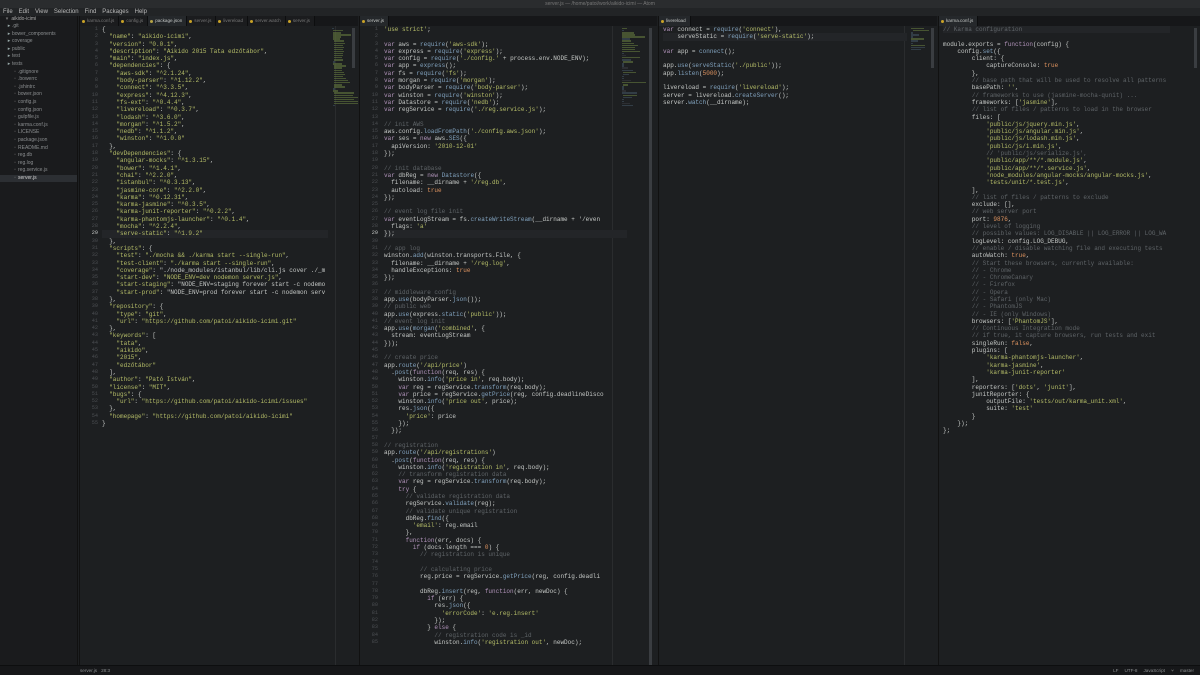  What do you see at coordinates (993, 285) in the screenshot?
I see `code-line: // - Firefox` at bounding box center [993, 285].